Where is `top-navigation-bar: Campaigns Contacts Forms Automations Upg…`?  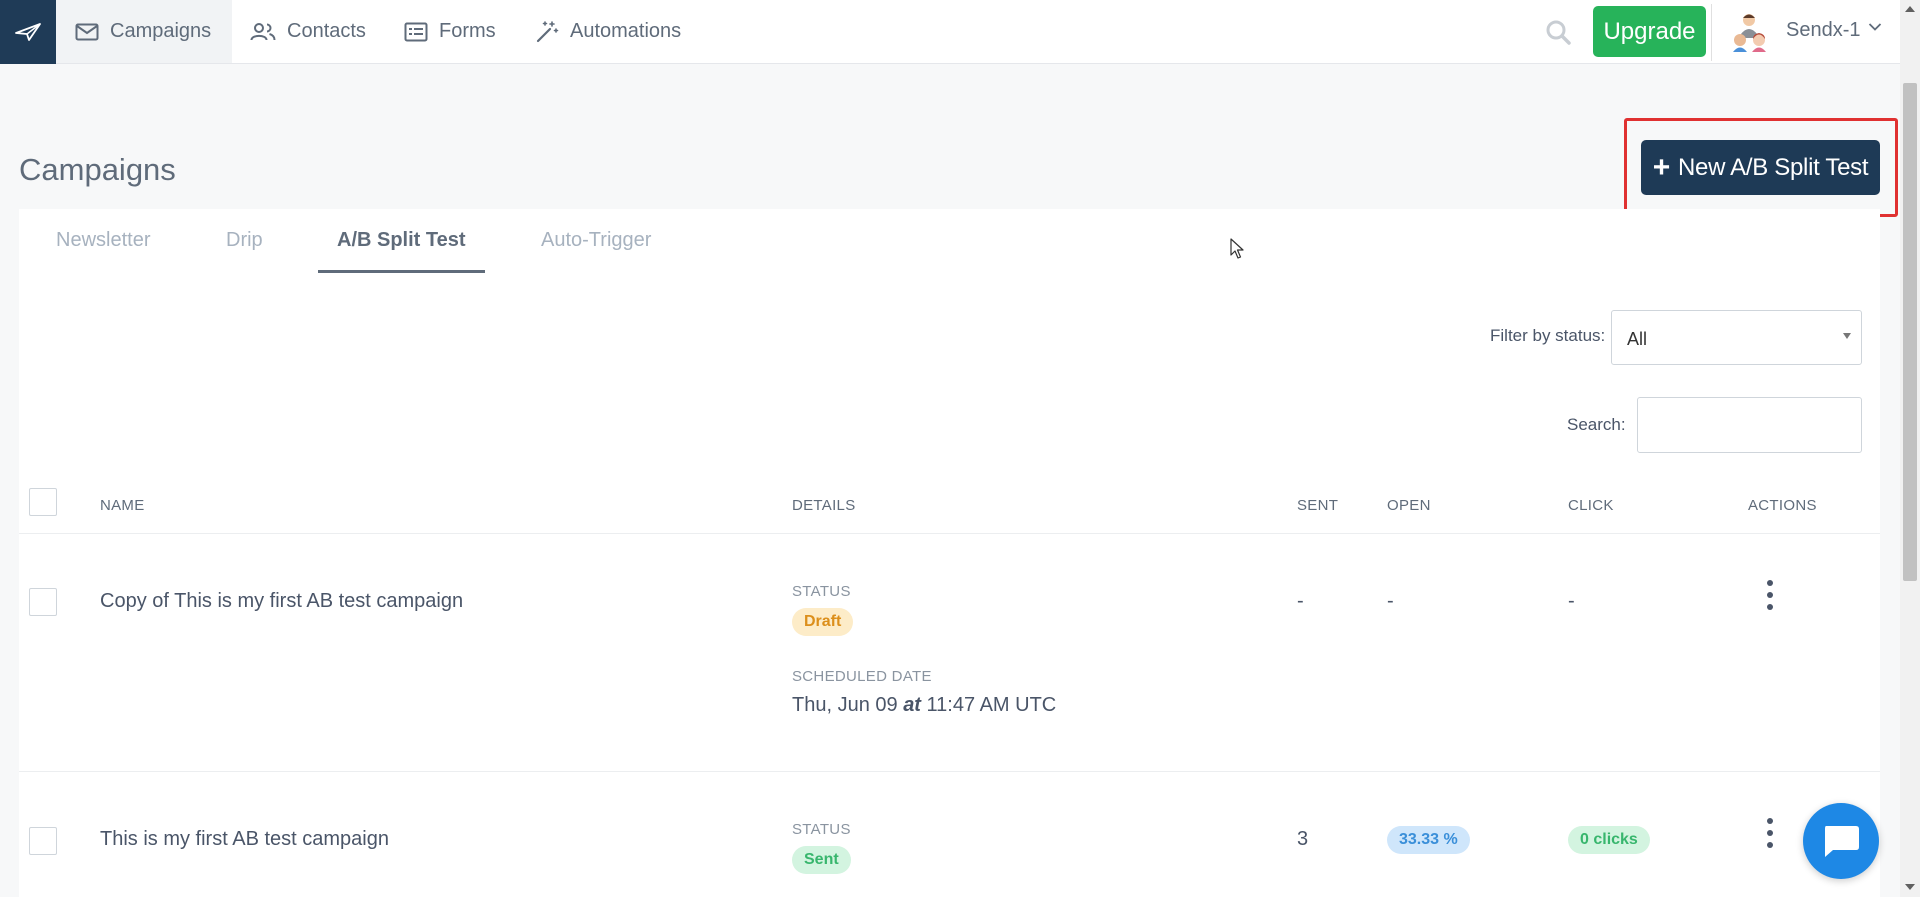
top-navigation-bar: Campaigns Contacts Forms Automations Upg… is located at coordinates (950, 32).